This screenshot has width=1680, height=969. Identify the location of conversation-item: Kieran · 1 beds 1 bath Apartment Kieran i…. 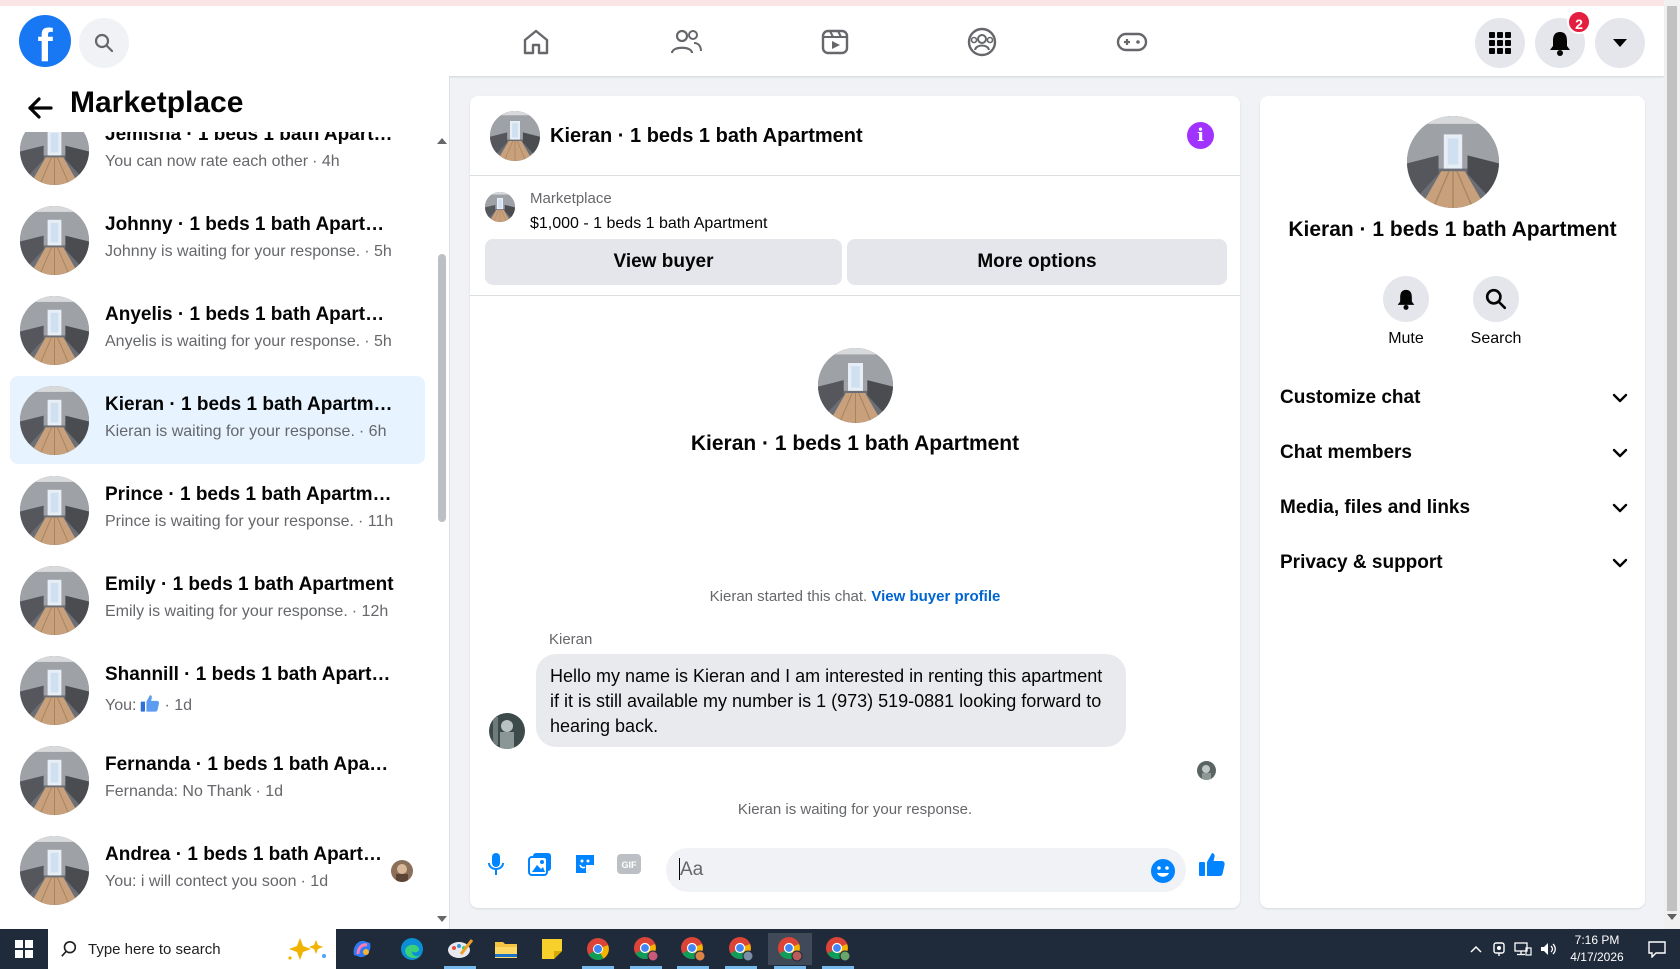
(217, 420).